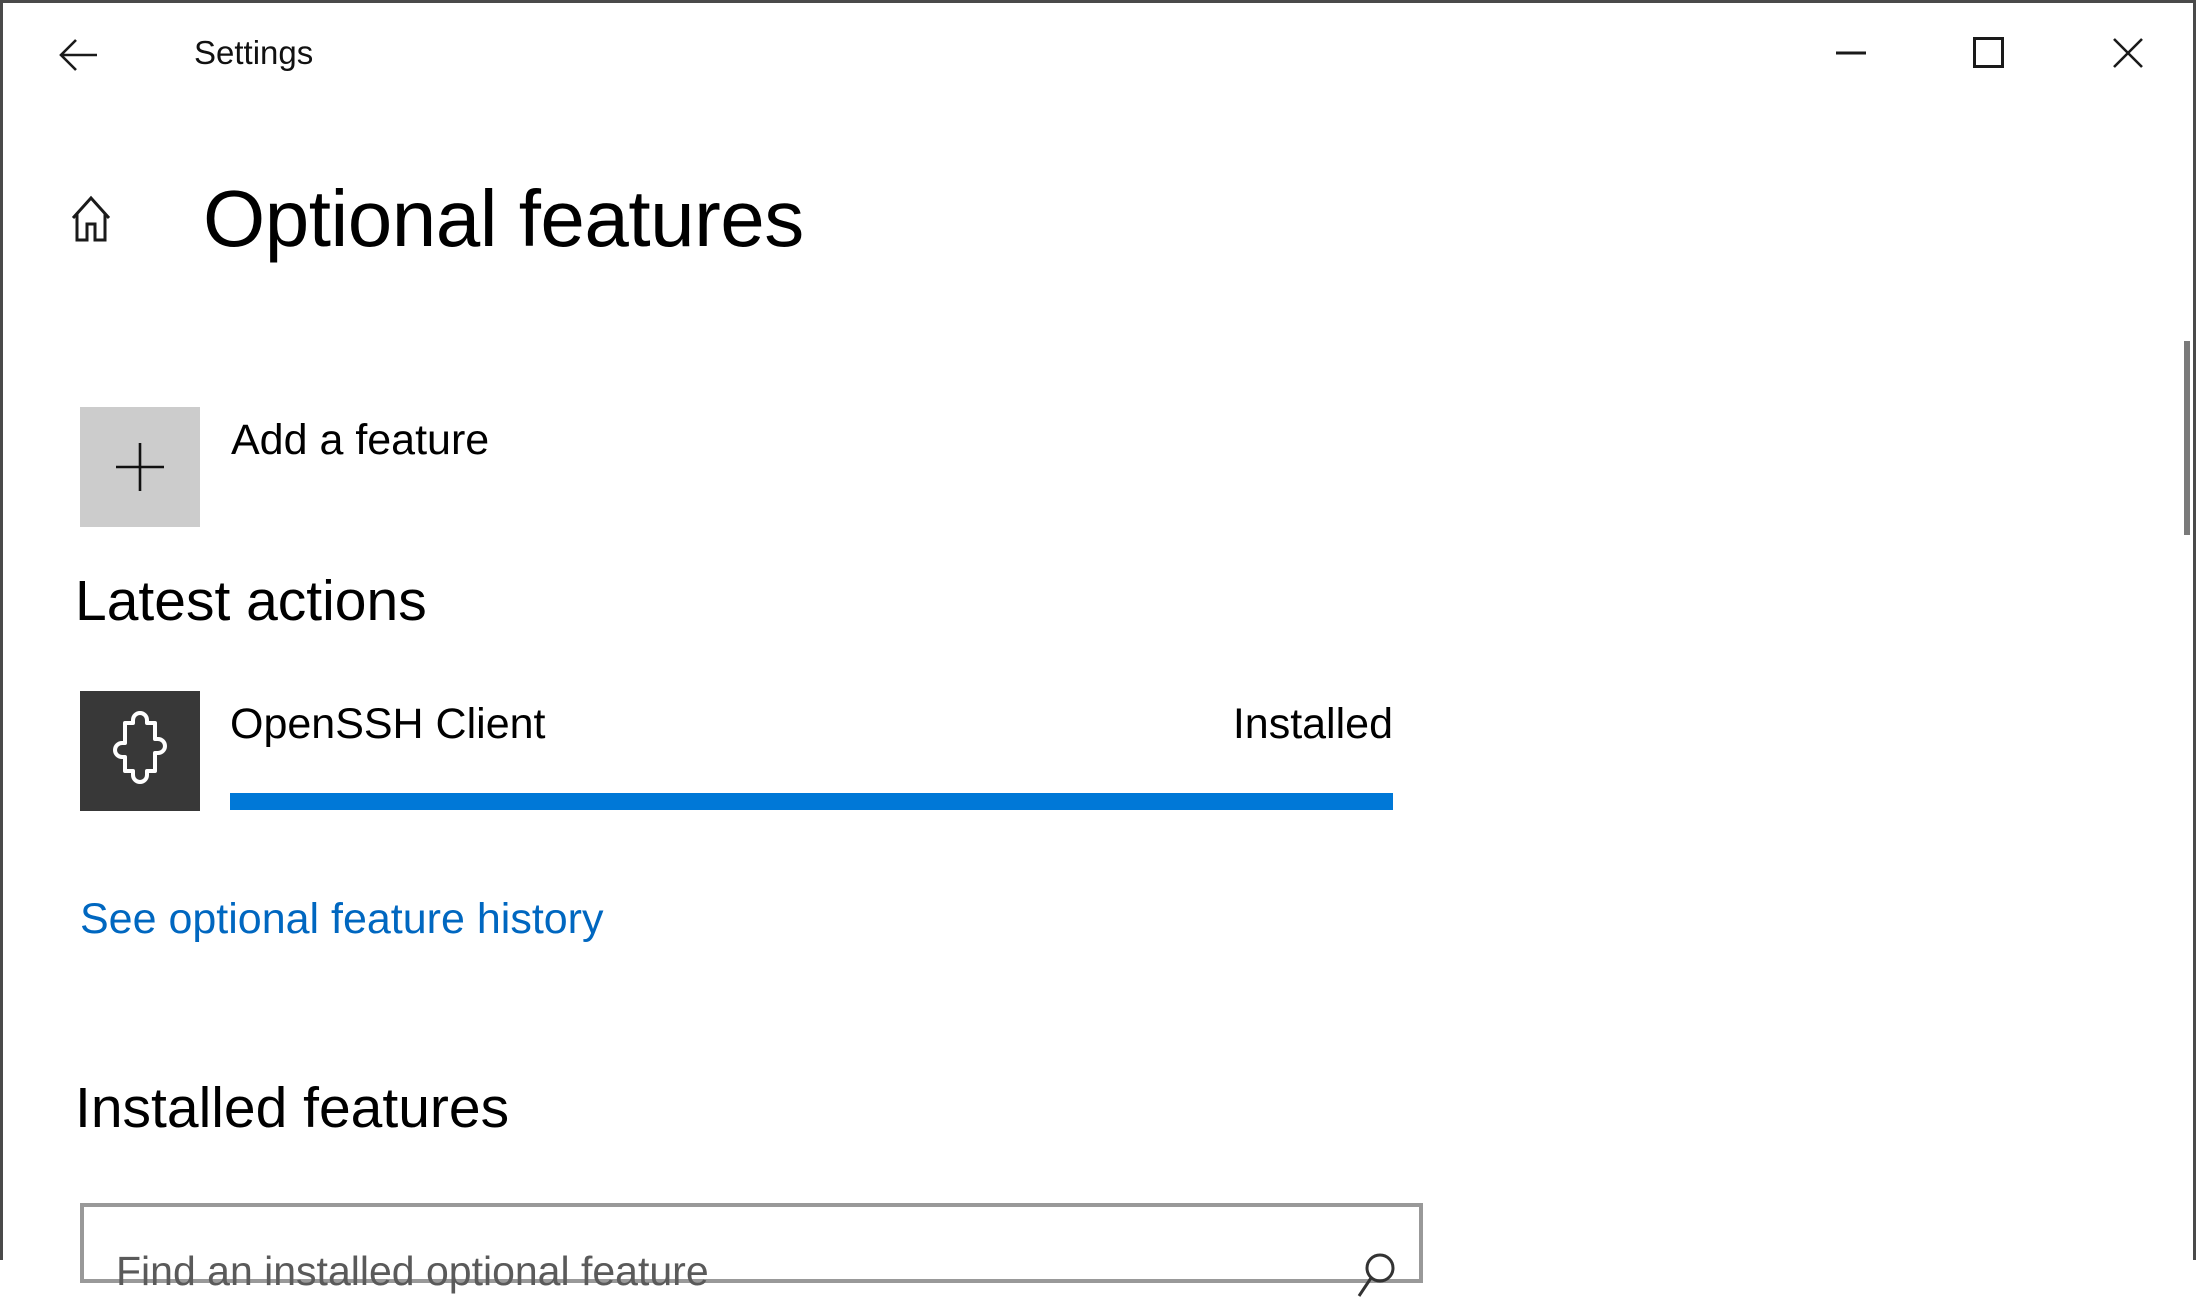  I want to click on install-progress-bar, so click(811, 801).